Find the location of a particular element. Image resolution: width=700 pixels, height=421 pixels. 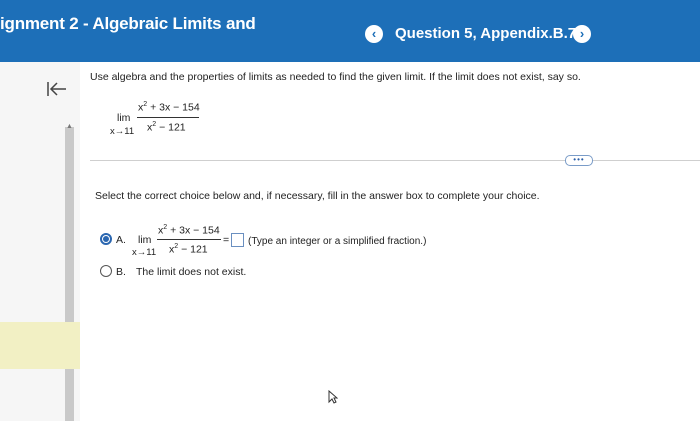

limit-numerator: x2 + 3x − 154 is located at coordinates (169, 107).